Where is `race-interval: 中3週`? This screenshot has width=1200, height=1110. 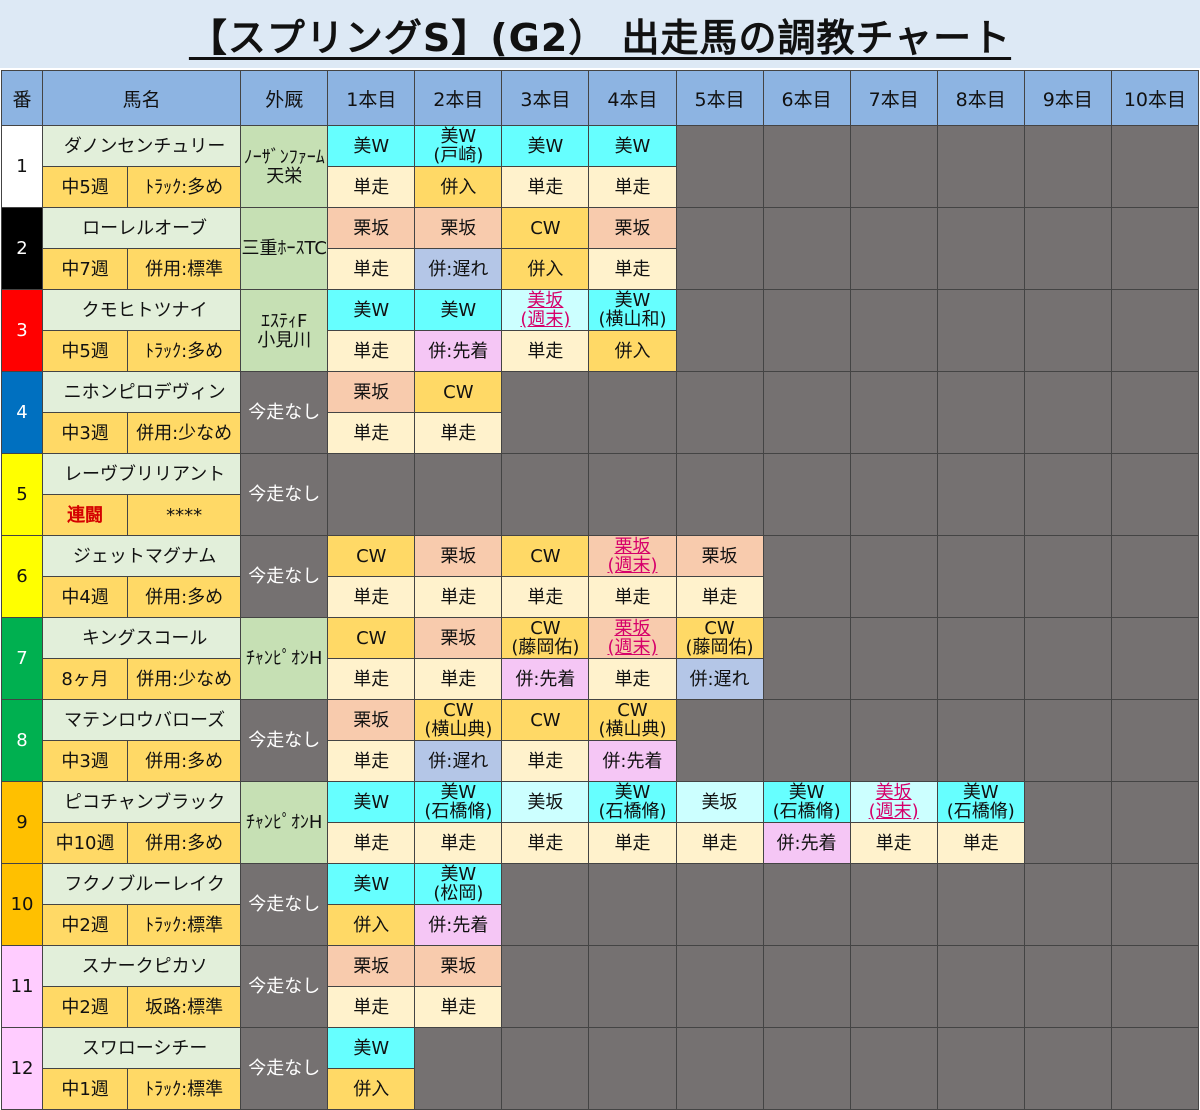
race-interval: 中3週 is located at coordinates (85, 761).